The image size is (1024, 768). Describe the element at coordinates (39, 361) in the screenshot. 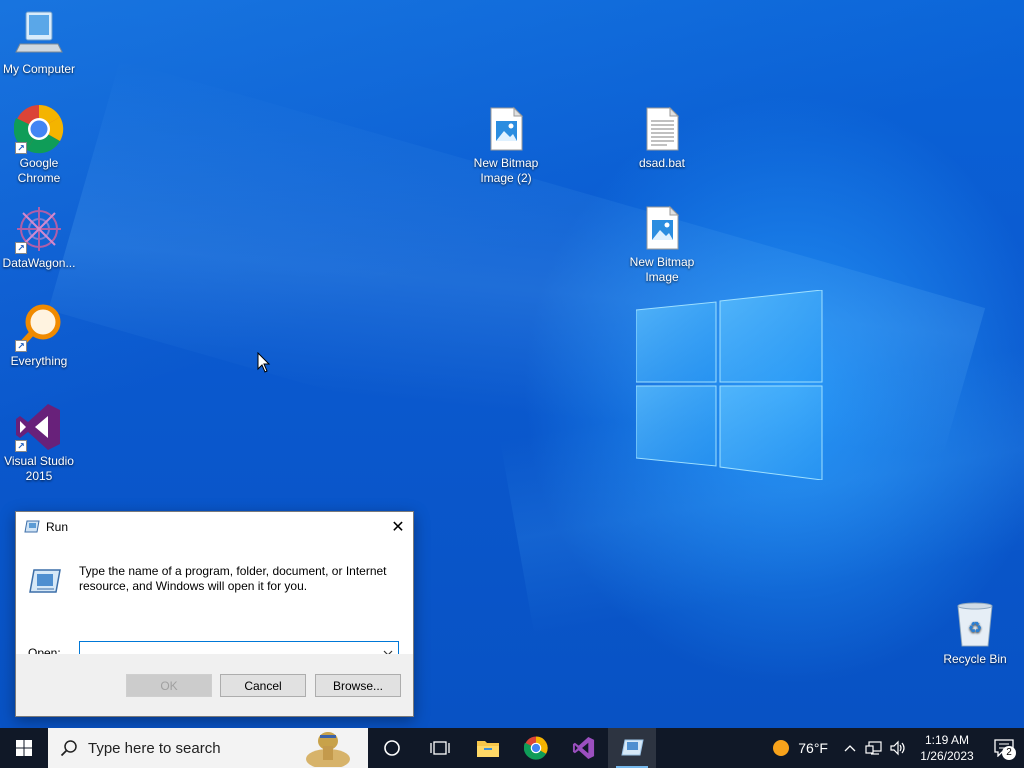

I see `desktop-icon-label: Everything` at that location.